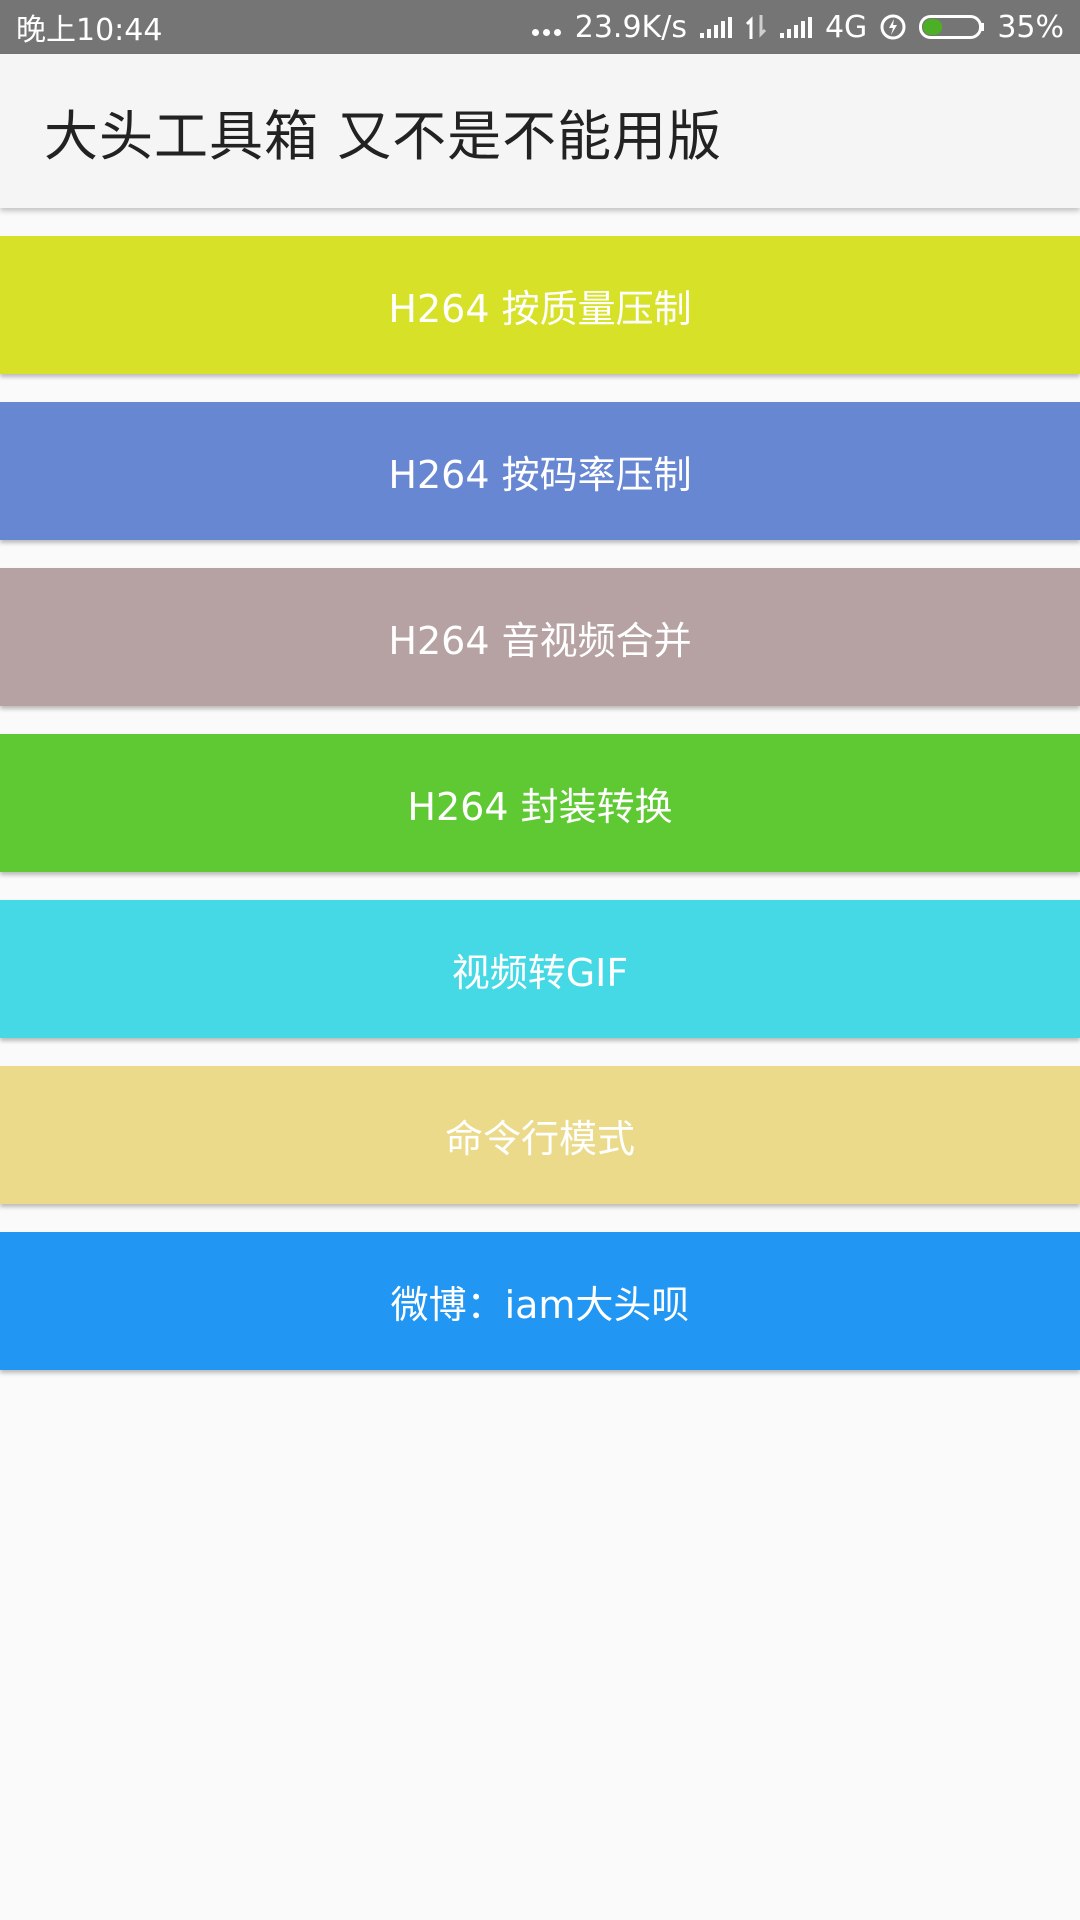 The height and width of the screenshot is (1920, 1080). Describe the element at coordinates (540, 969) in the screenshot. I see `video-to-gif-button: 视频转GIF` at that location.